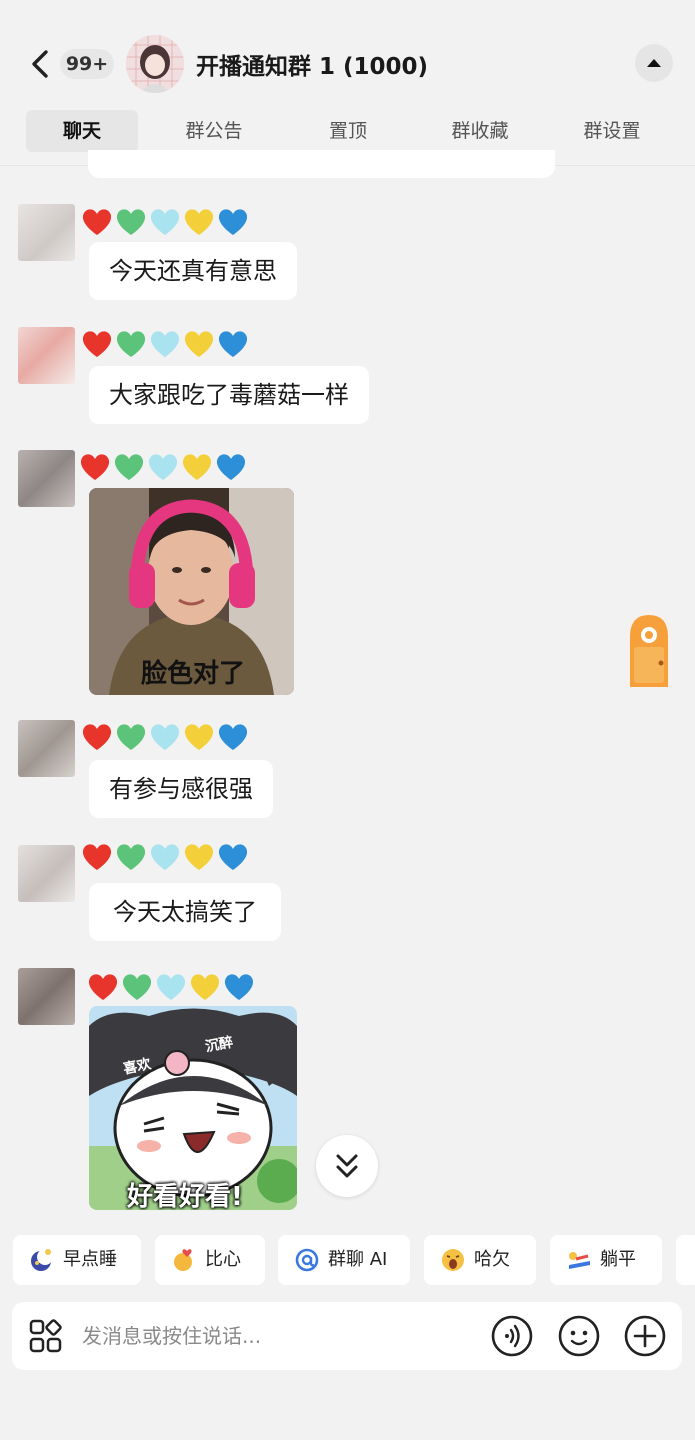 This screenshot has width=695, height=1440. I want to click on tab-chat: 聊天, so click(82, 131).